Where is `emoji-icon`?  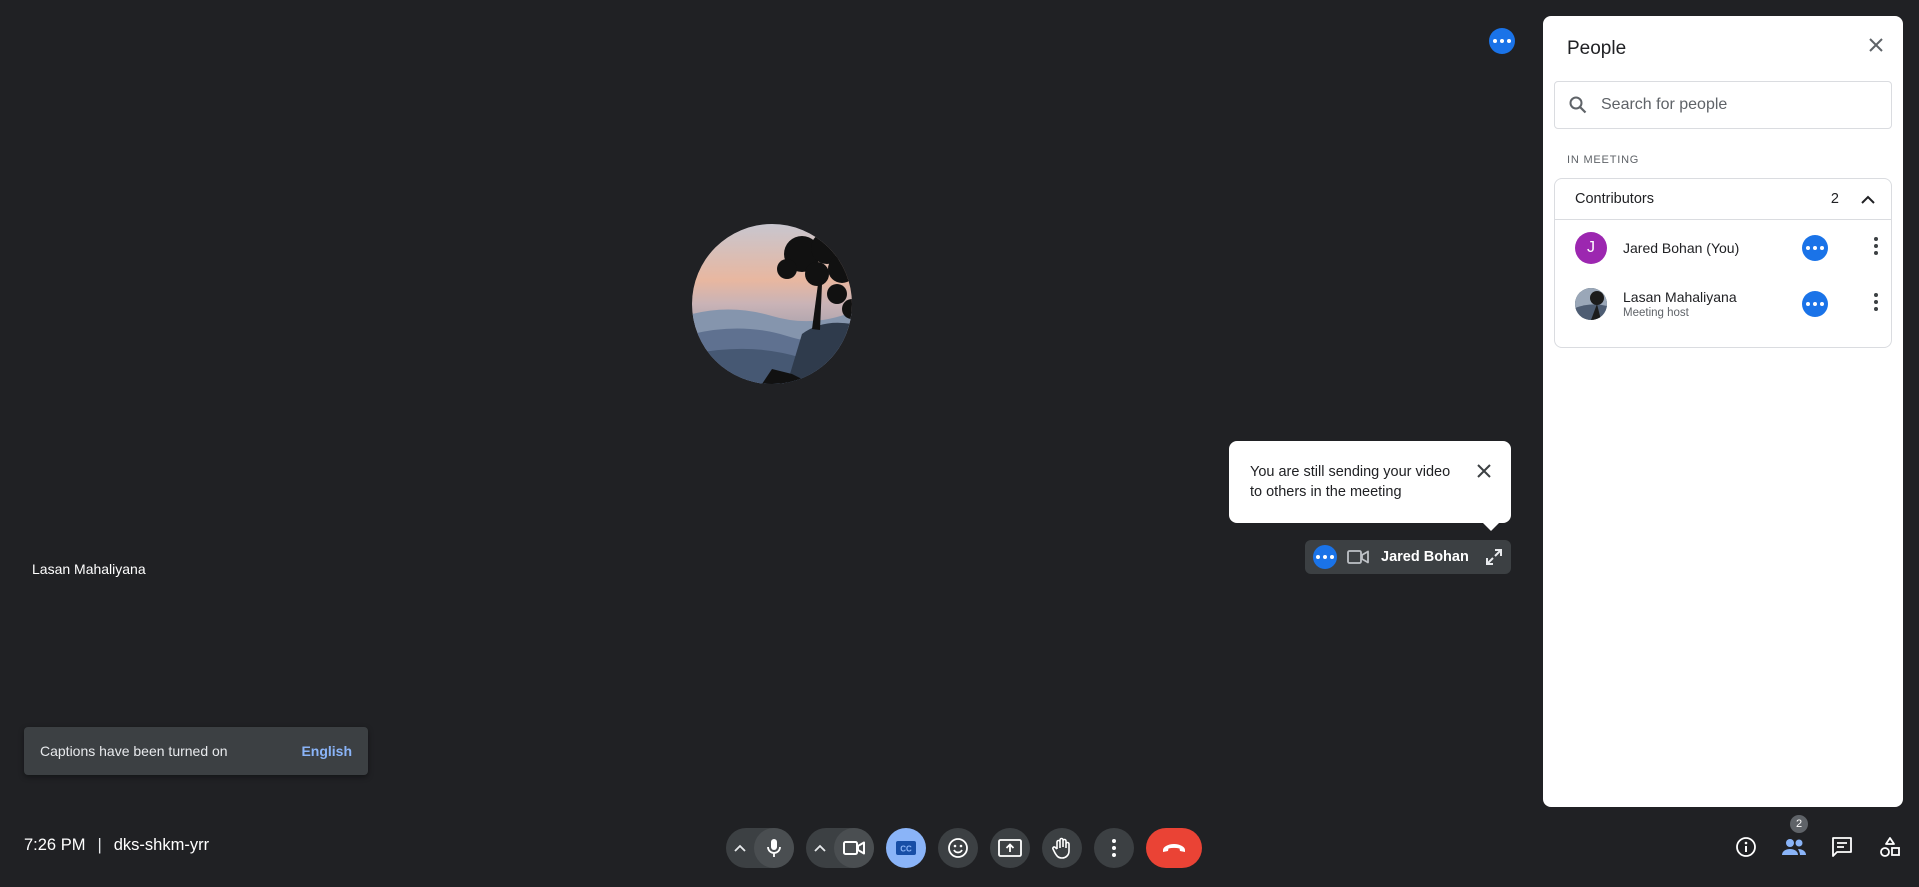 emoji-icon is located at coordinates (958, 848).